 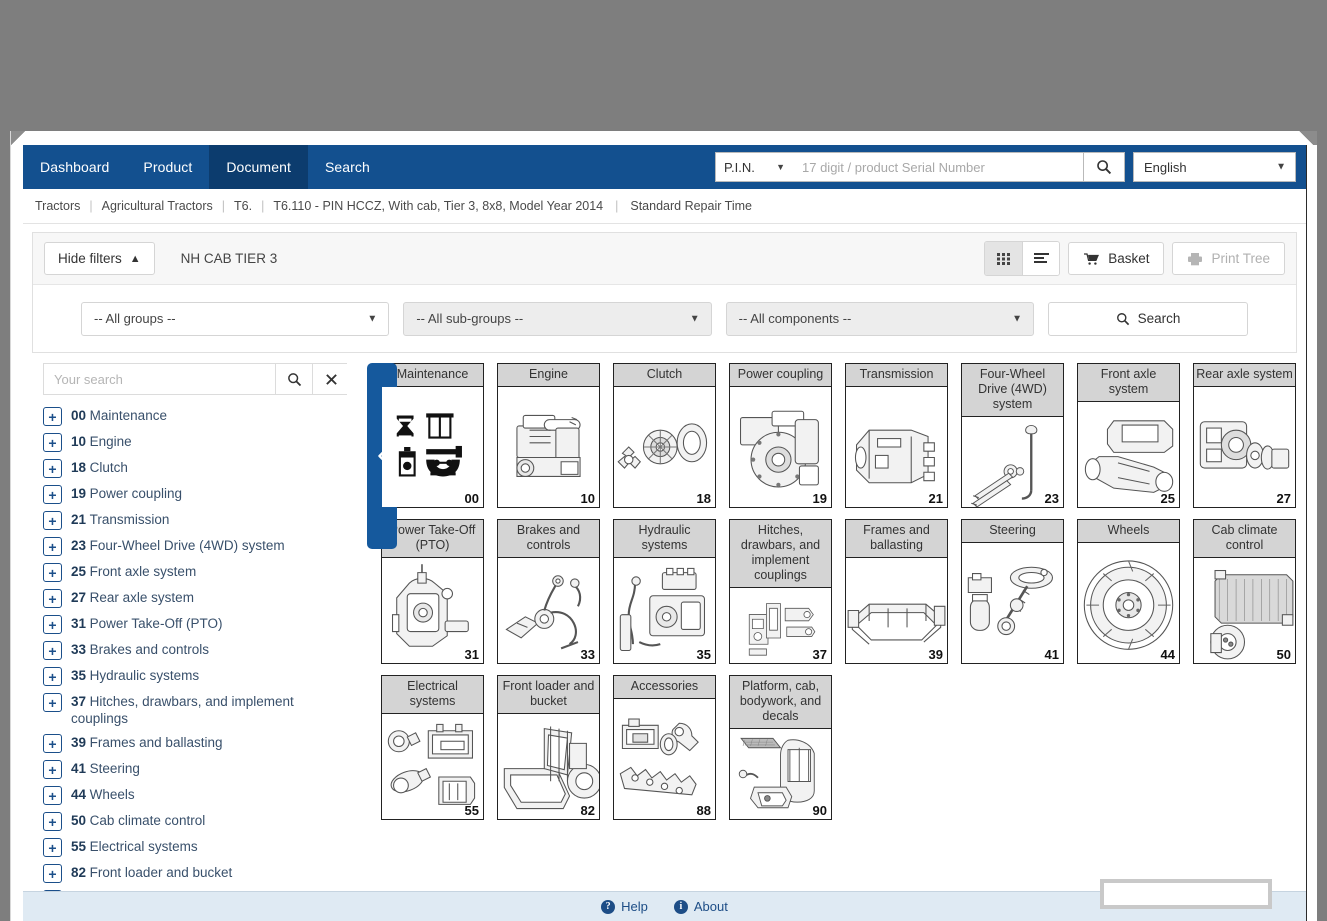 What do you see at coordinates (1228, 258) in the screenshot?
I see `print-tree-button: Print Tree` at bounding box center [1228, 258].